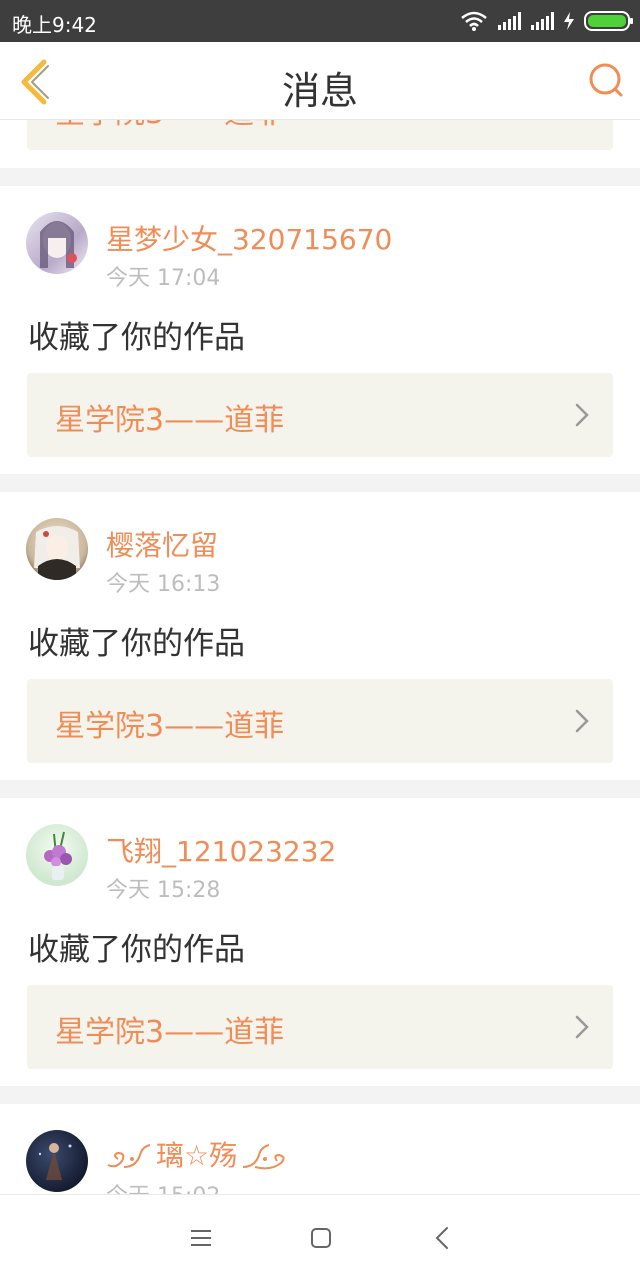  Describe the element at coordinates (569, 21) in the screenshot. I see `charging-icon` at that location.